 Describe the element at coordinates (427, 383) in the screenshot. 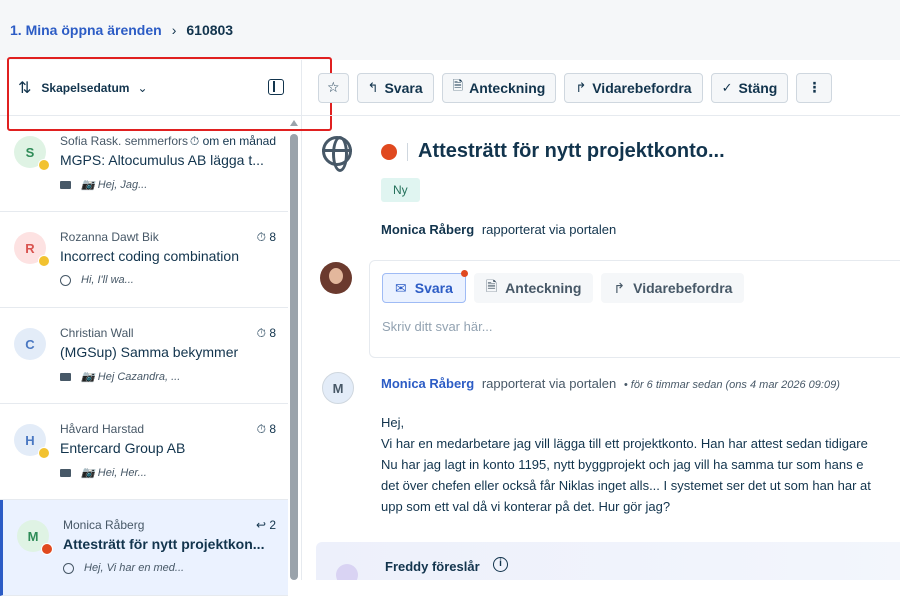

I see `message-author: Monica Råberg` at that location.